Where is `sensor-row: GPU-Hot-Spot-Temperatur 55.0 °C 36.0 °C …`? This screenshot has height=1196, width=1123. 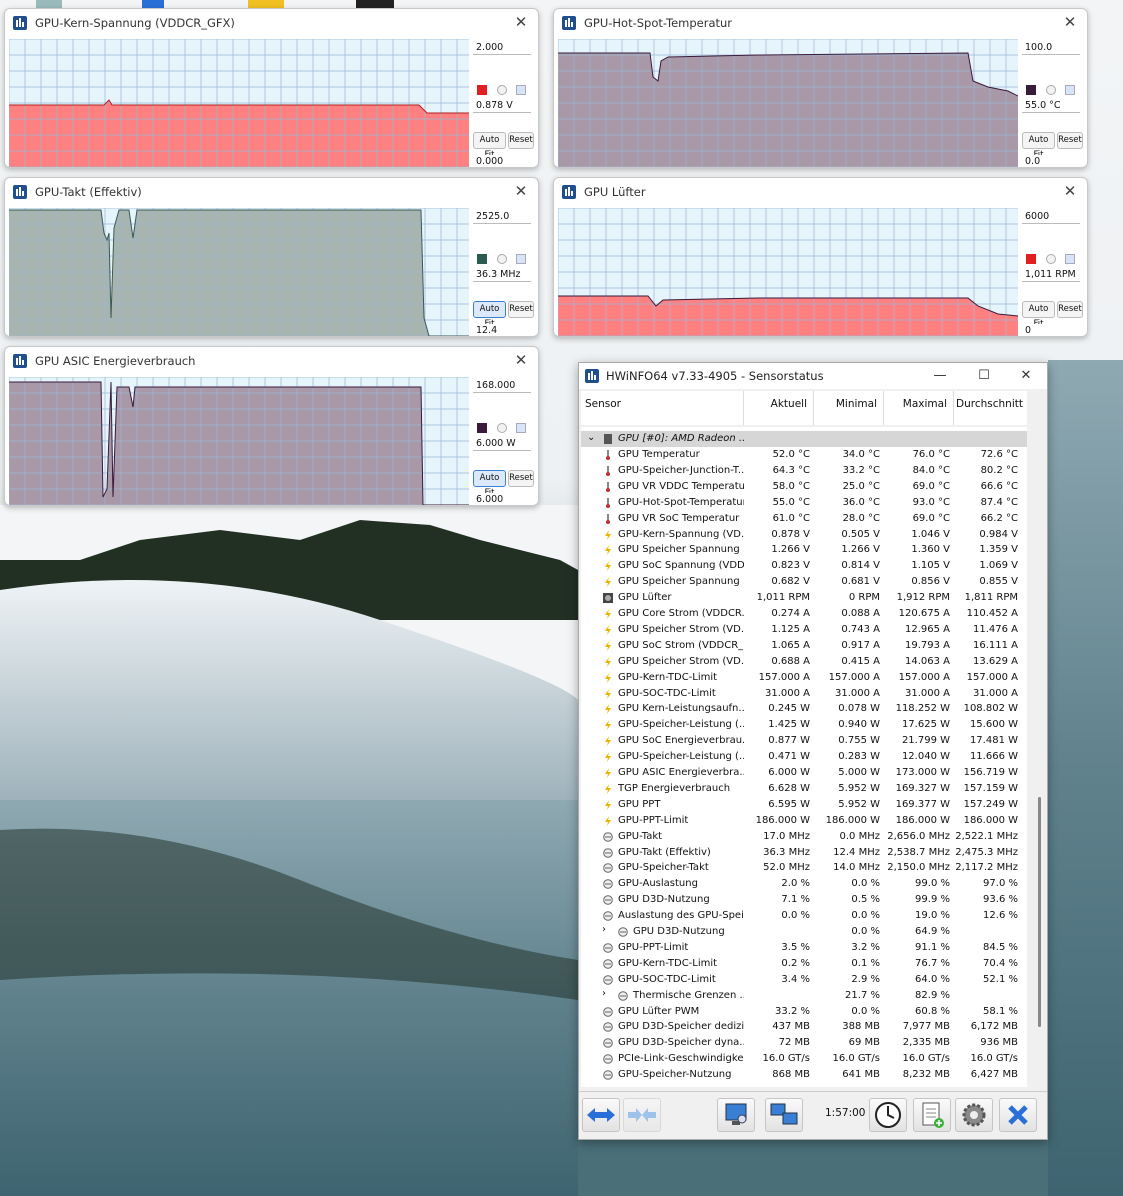
sensor-row: GPU-Hot-Spot-Temperatur 55.0 °C 36.0 °C … is located at coordinates (804, 503).